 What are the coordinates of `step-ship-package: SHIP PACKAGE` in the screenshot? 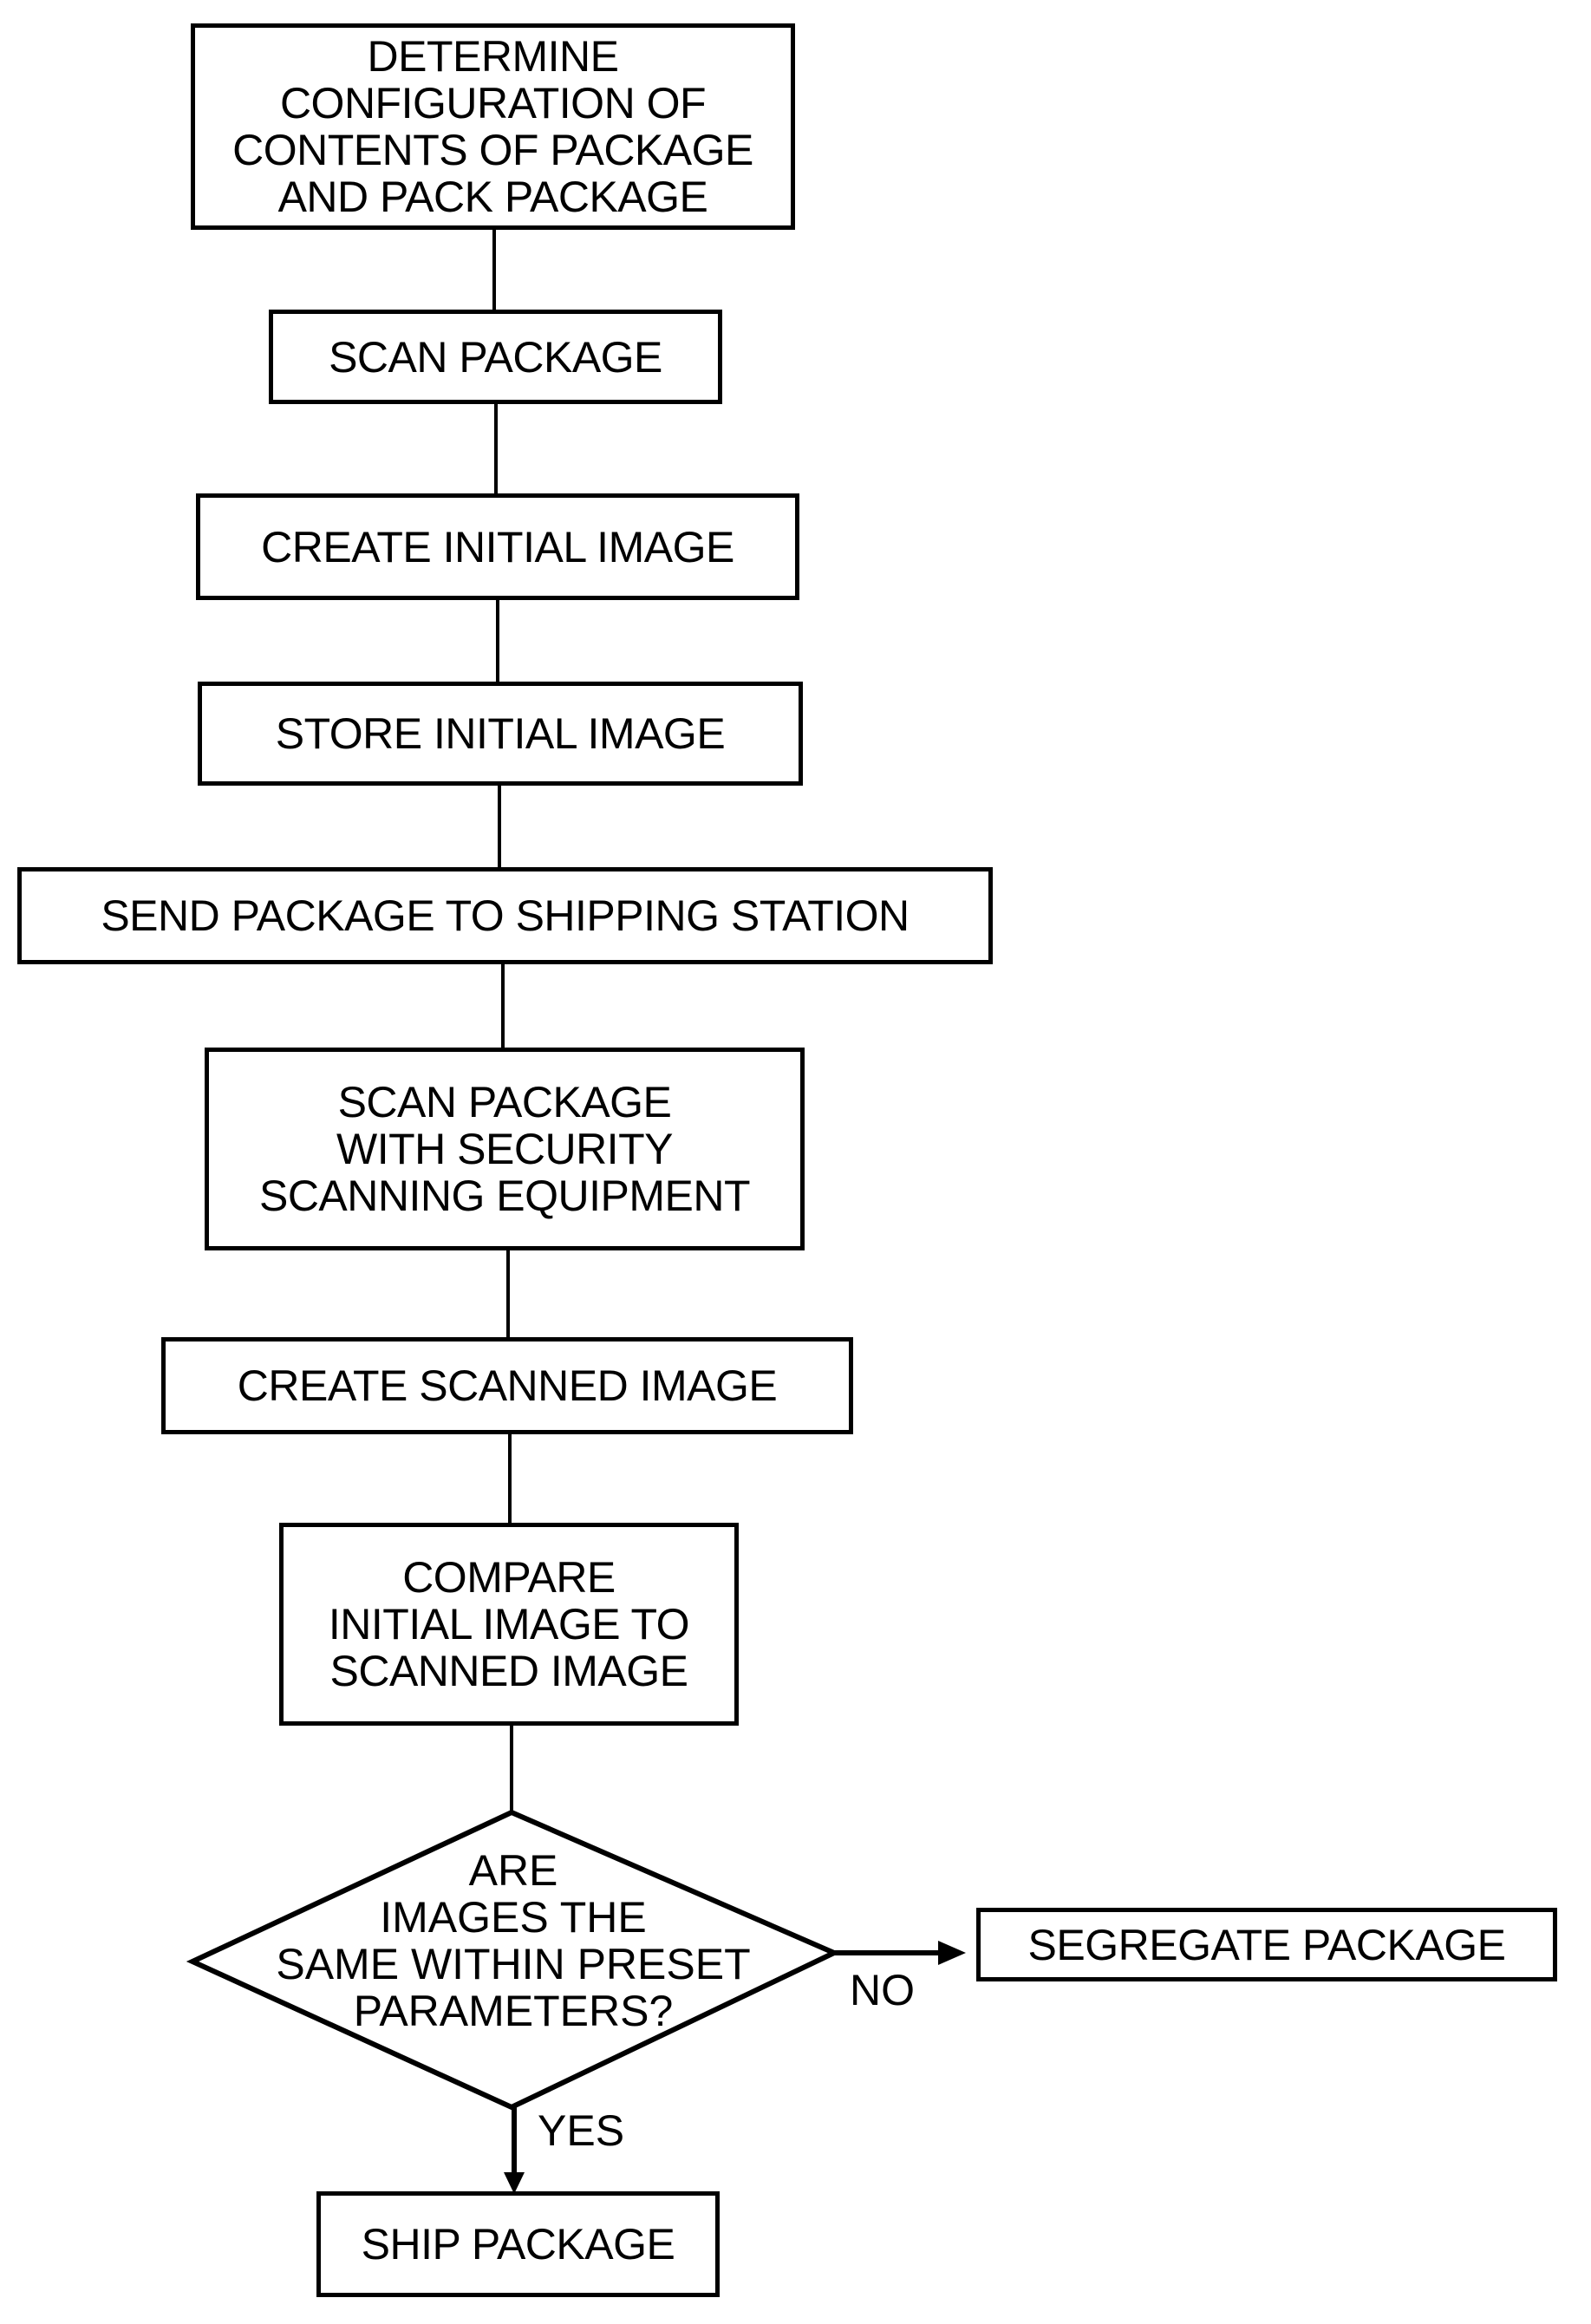 It's located at (518, 2244).